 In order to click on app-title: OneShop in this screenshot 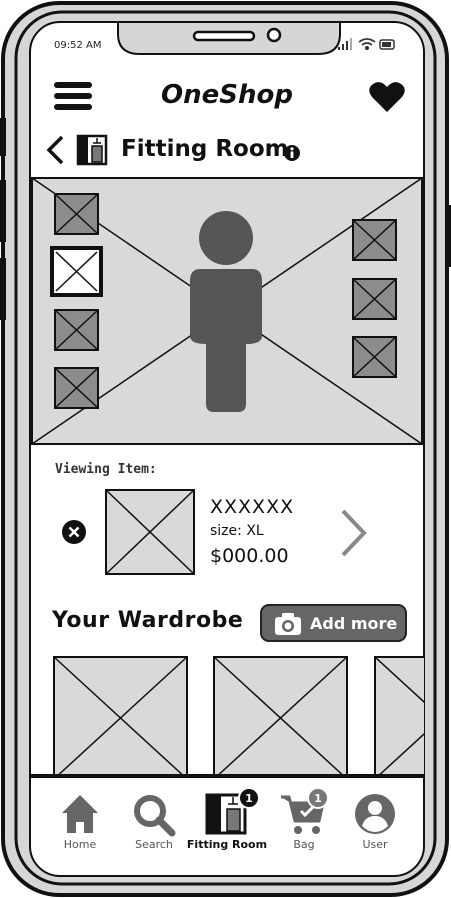, I will do `click(227, 95)`.